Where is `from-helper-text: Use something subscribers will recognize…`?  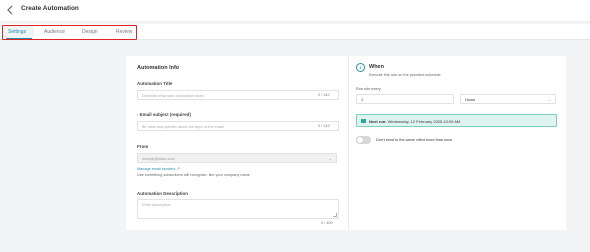
from-helper-text: Use something subscribers will recognize… is located at coordinates (193, 175).